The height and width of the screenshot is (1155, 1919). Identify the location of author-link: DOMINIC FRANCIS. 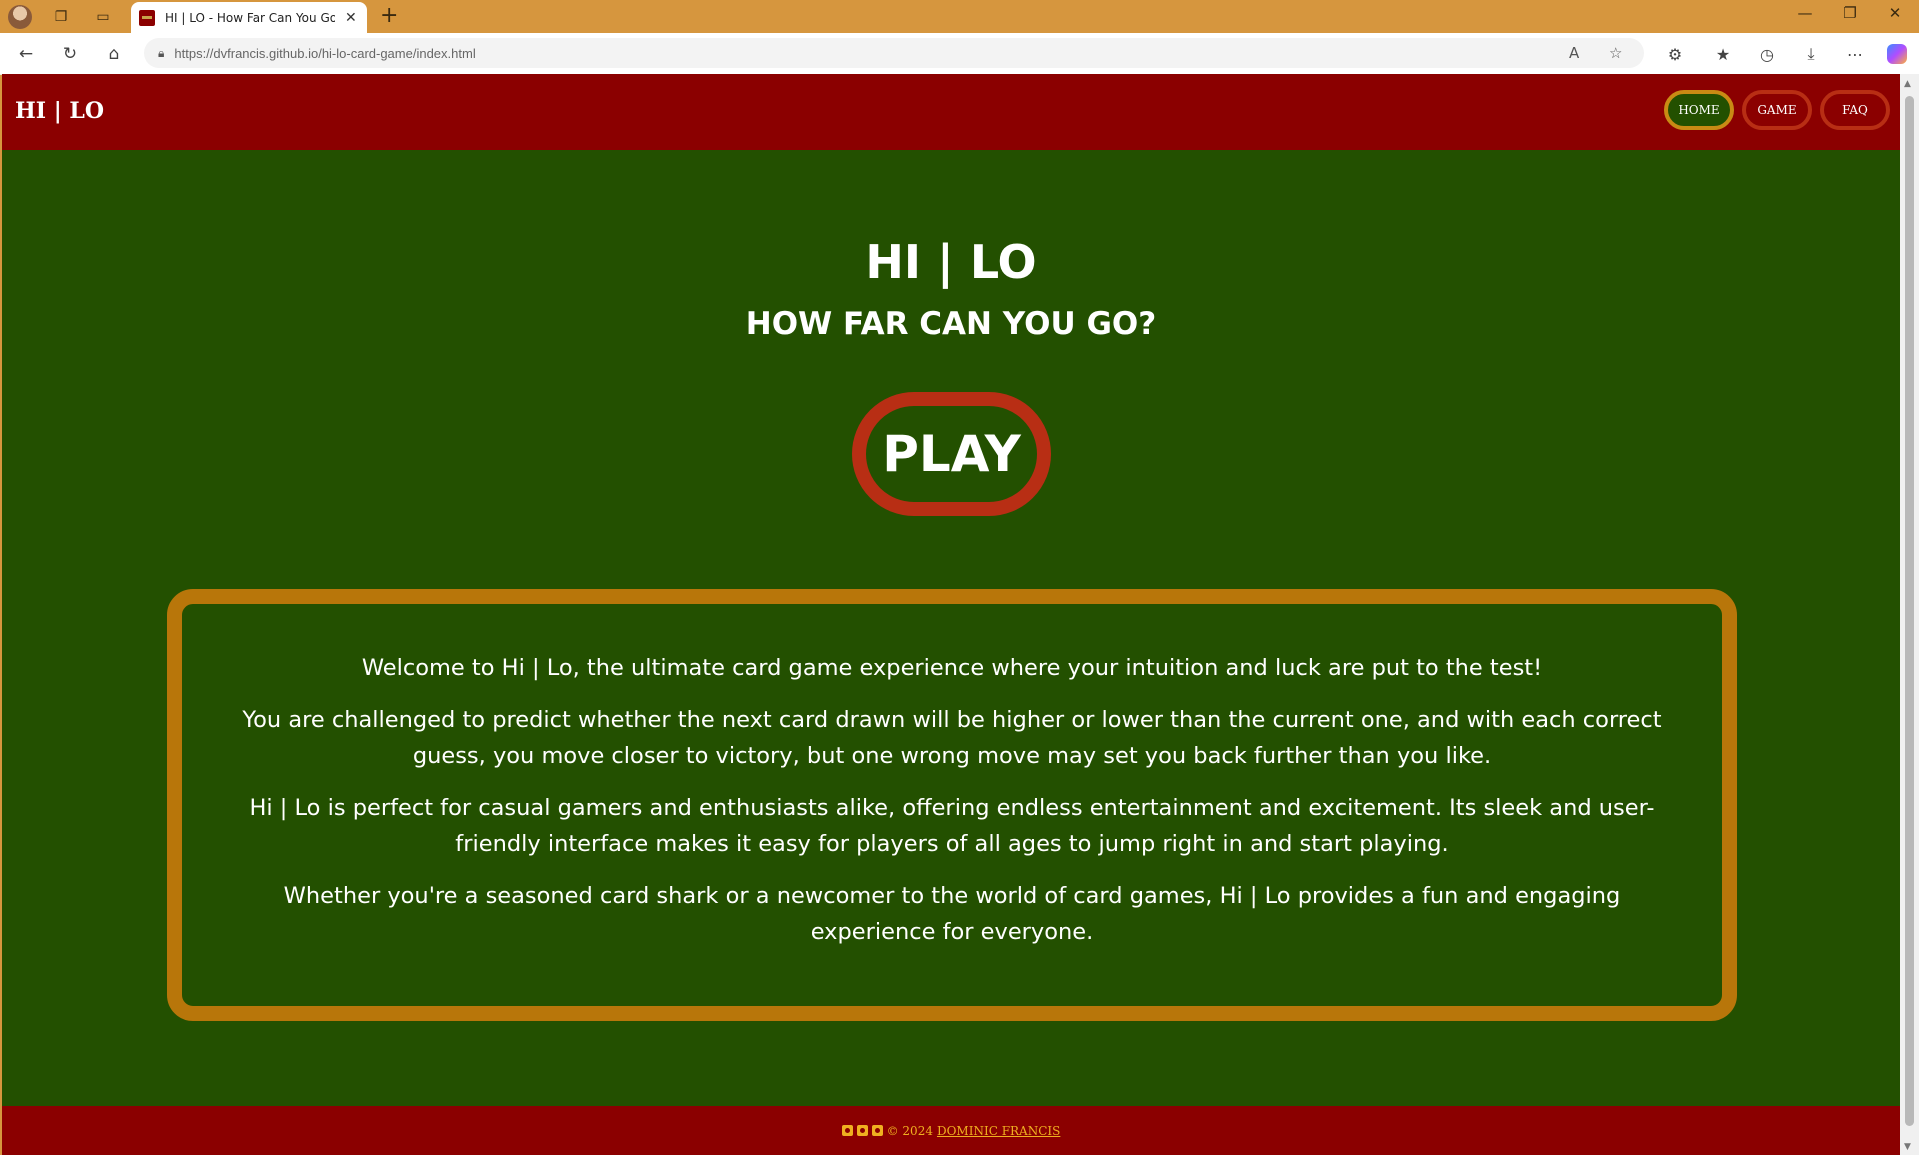
(998, 1131).